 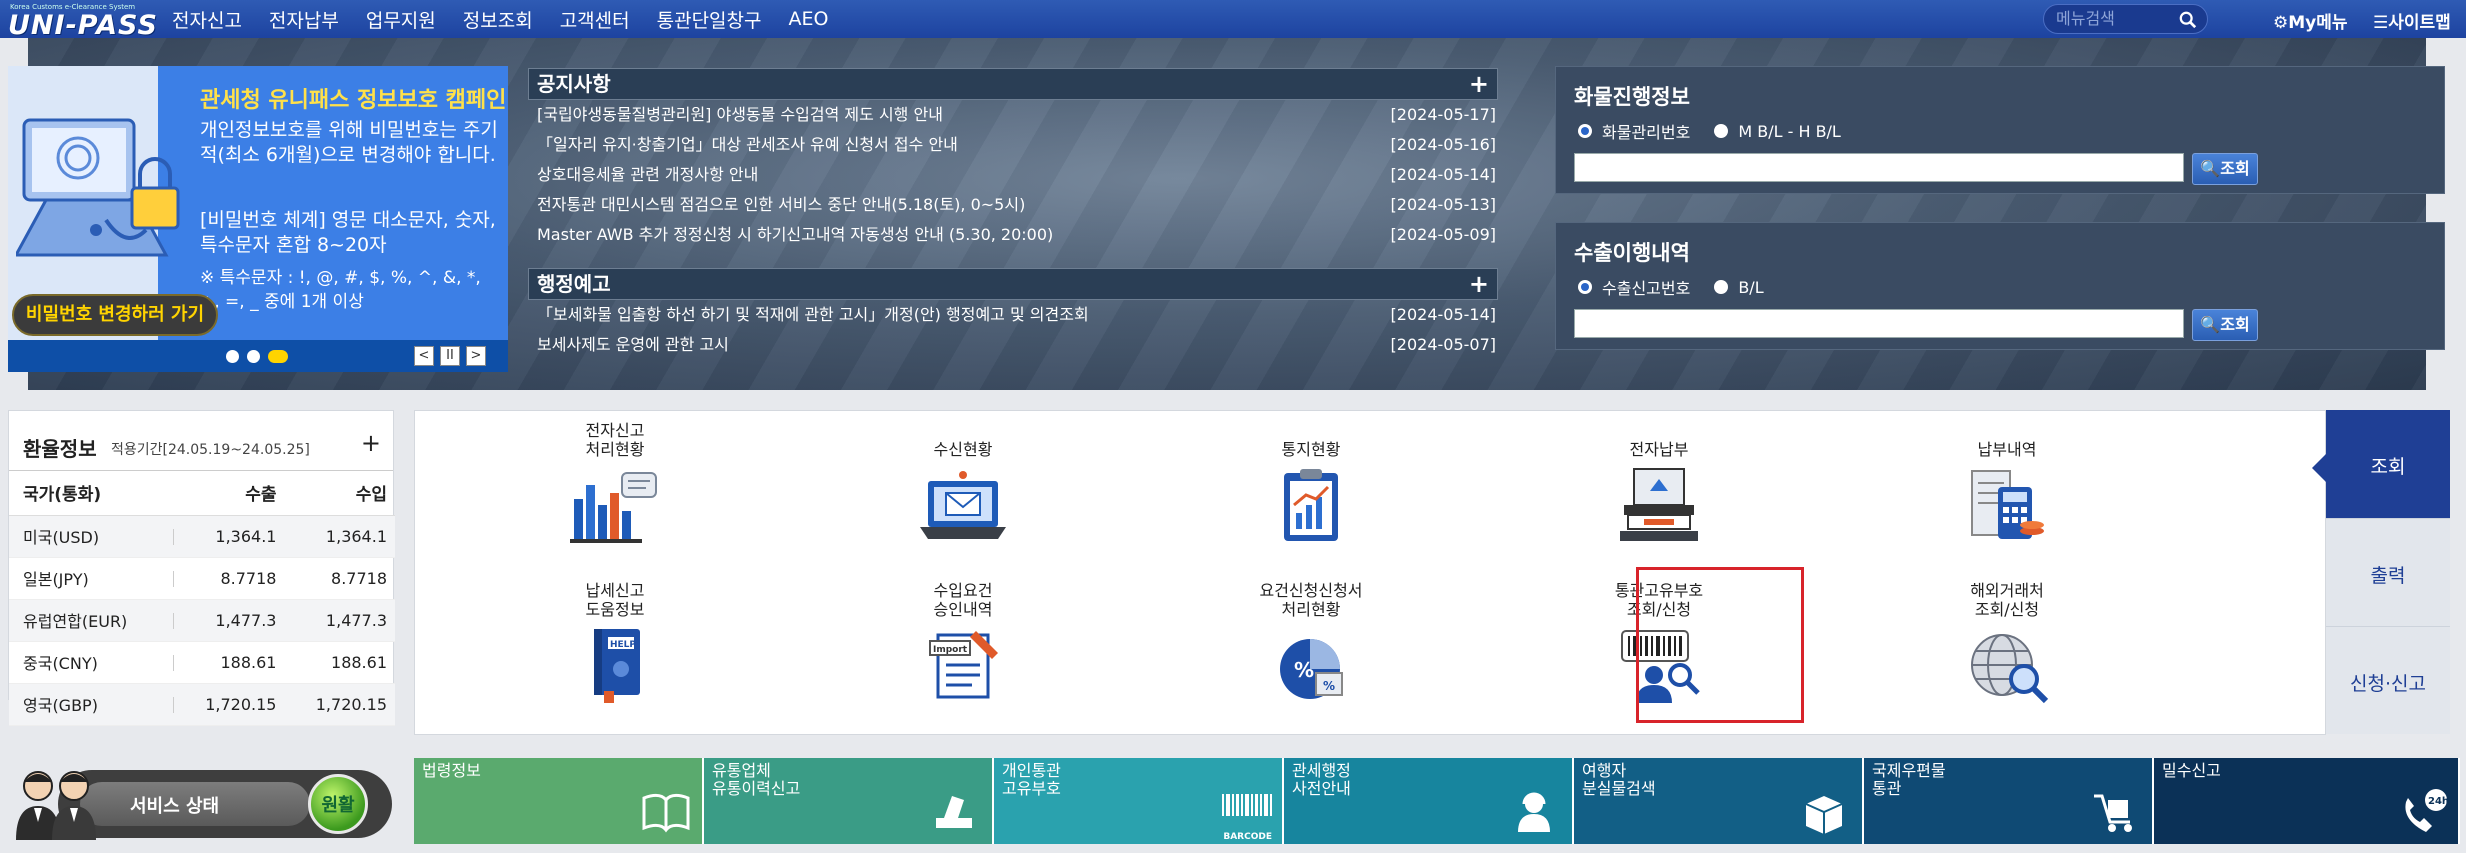 What do you see at coordinates (1632, 253) in the screenshot?
I see `export-title: 수출이행내역` at bounding box center [1632, 253].